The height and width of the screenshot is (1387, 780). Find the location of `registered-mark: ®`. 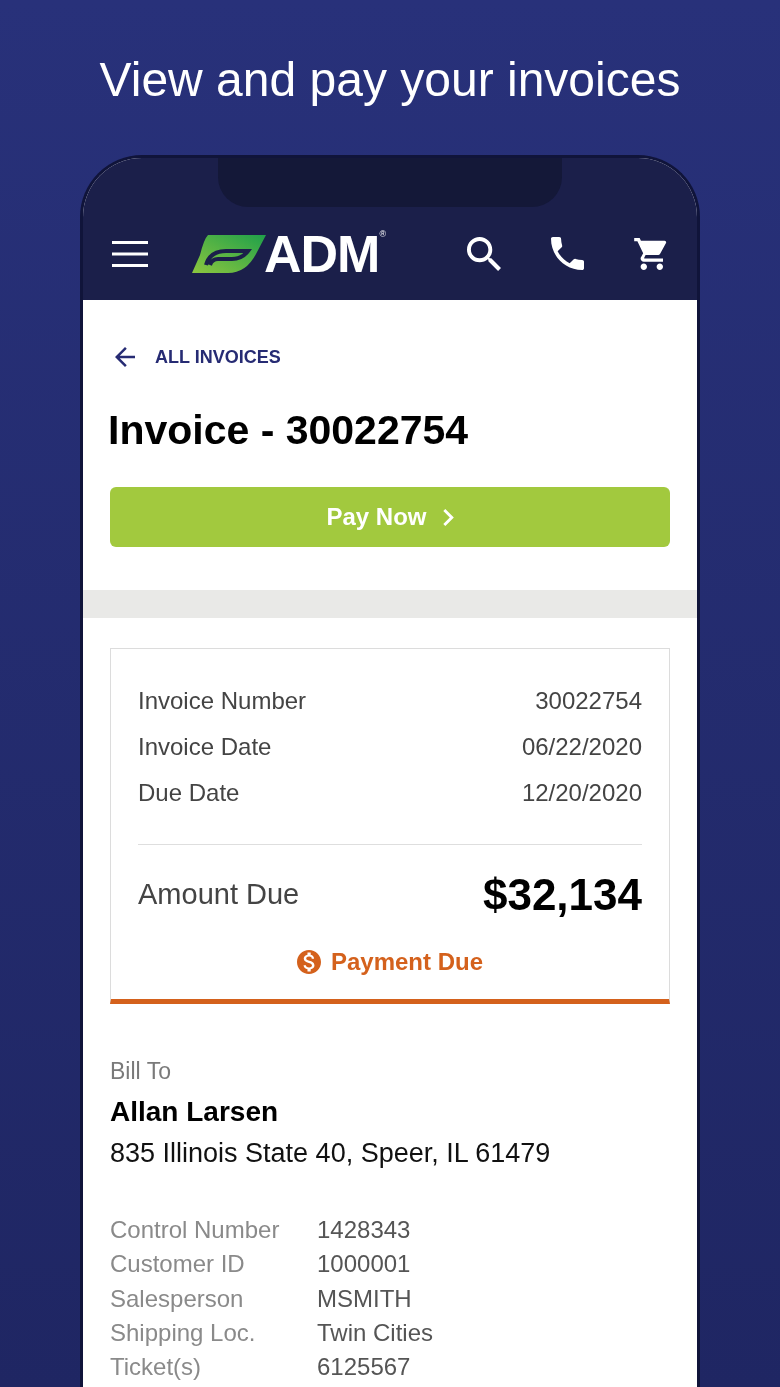

registered-mark: ® is located at coordinates (383, 234).